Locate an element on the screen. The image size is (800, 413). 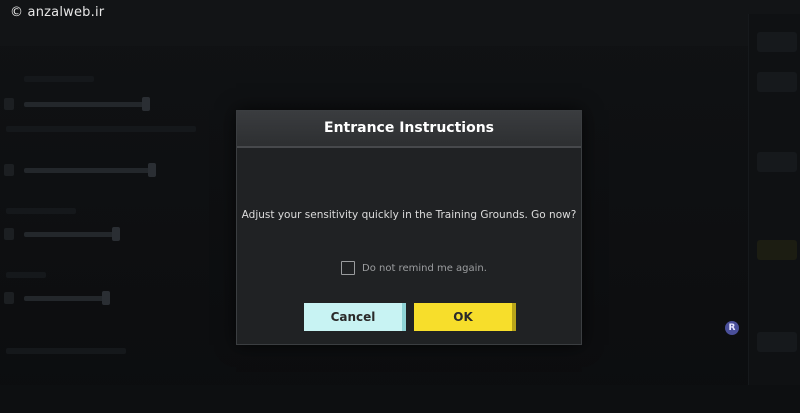
background-right-panel is located at coordinates (774, 213).